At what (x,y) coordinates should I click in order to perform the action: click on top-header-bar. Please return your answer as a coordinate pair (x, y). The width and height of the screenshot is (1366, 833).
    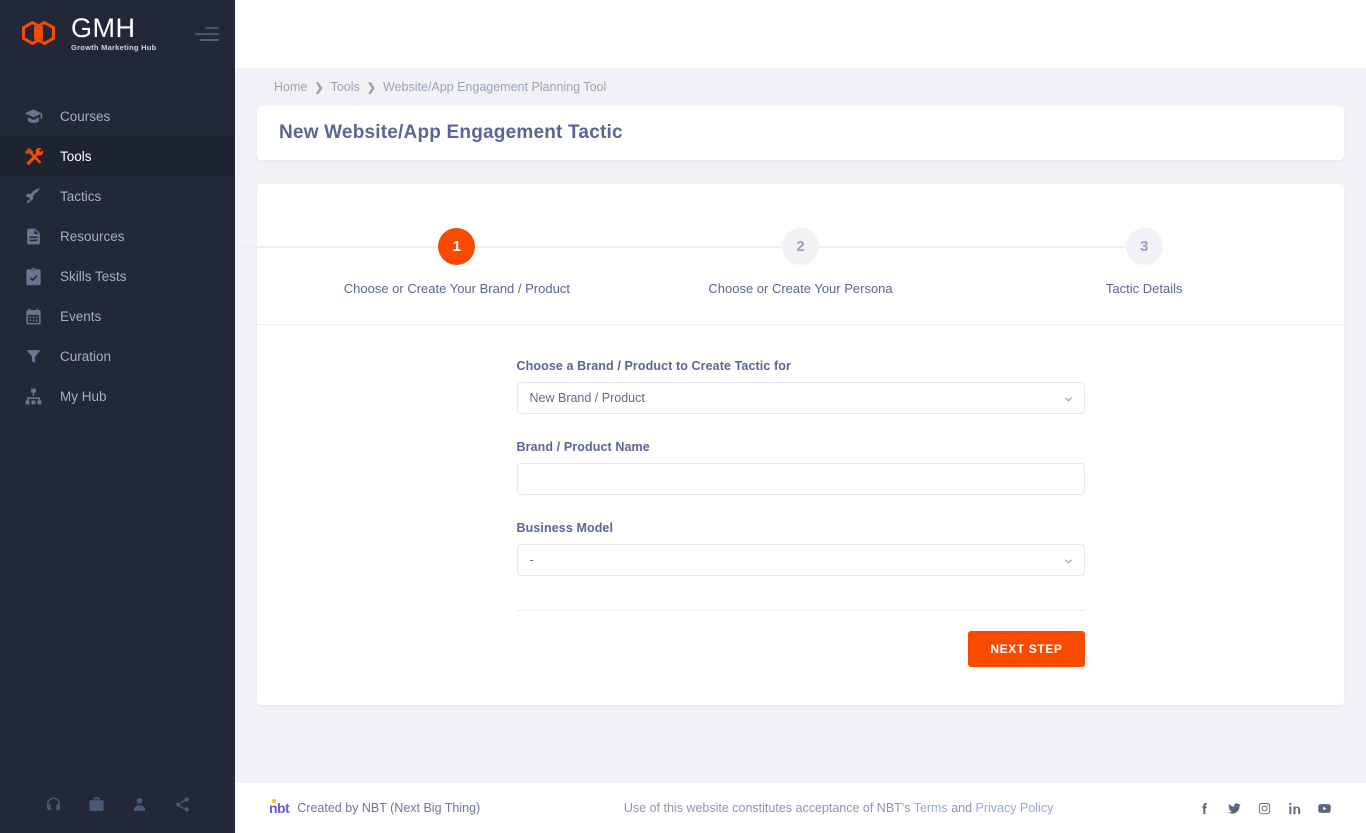
    Looking at the image, I should click on (800, 34).